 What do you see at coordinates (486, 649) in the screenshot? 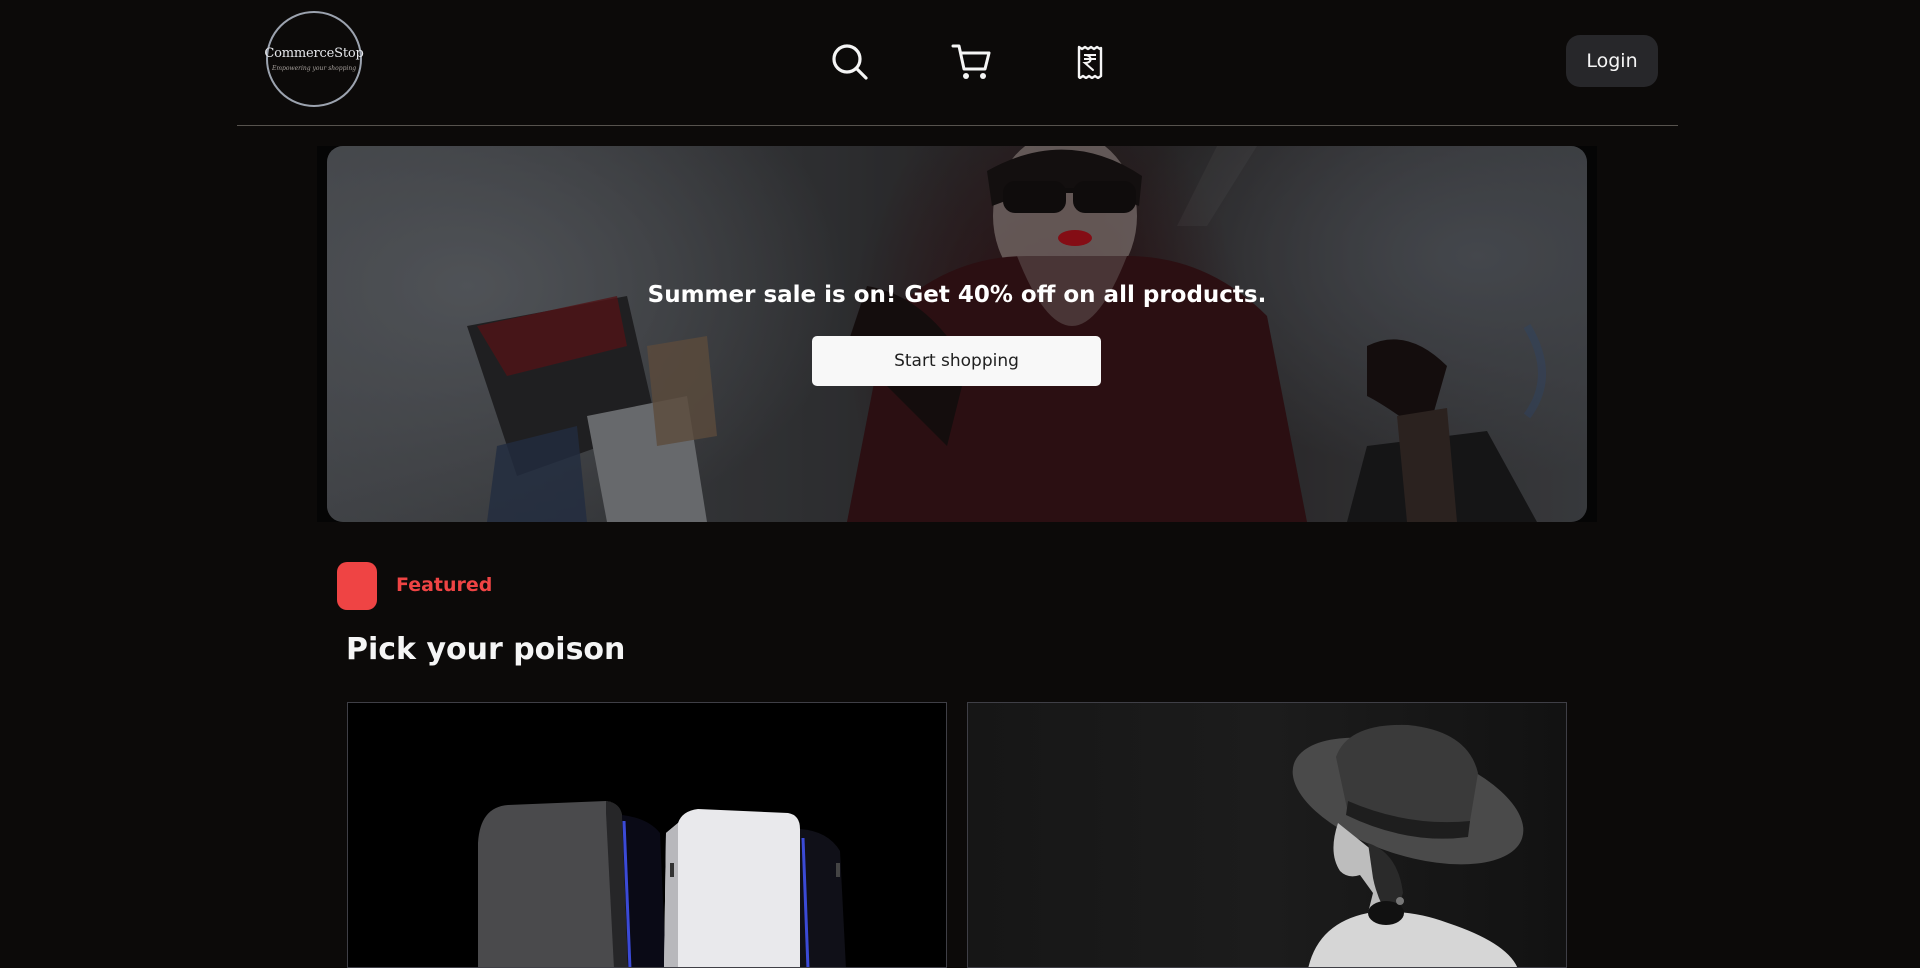
I see `section-title: Pick your poison` at bounding box center [486, 649].